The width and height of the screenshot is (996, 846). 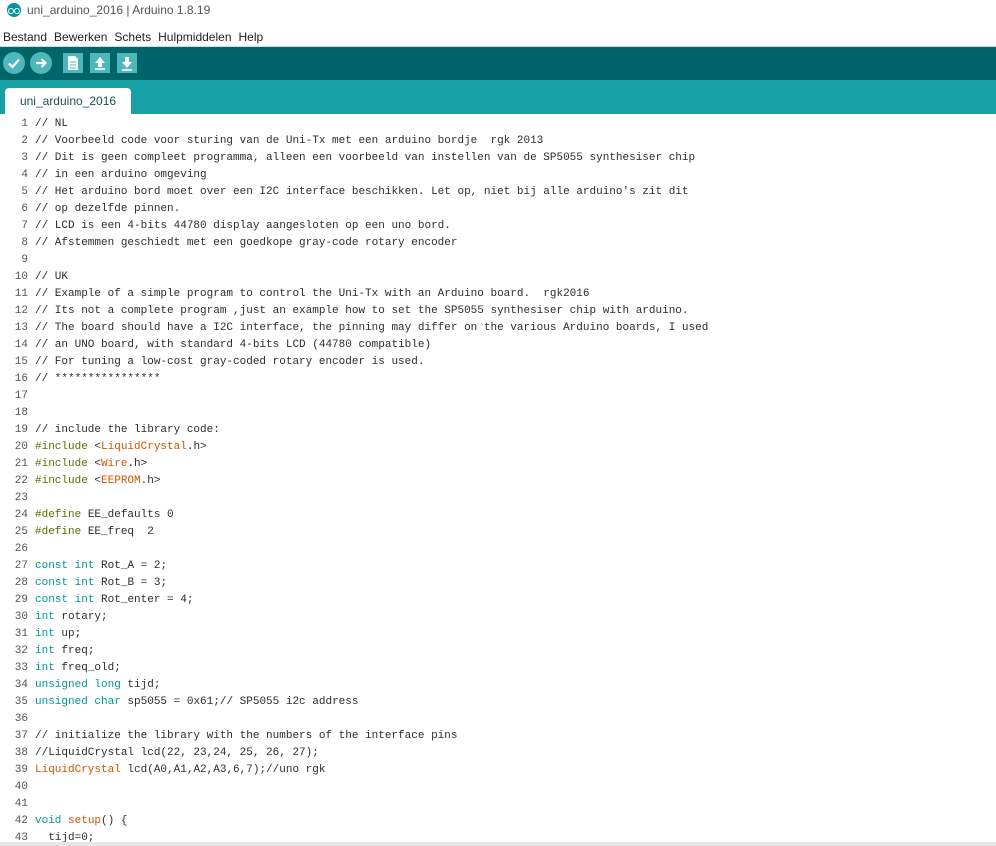 What do you see at coordinates (52, 277) in the screenshot?
I see `code-text: // UK` at bounding box center [52, 277].